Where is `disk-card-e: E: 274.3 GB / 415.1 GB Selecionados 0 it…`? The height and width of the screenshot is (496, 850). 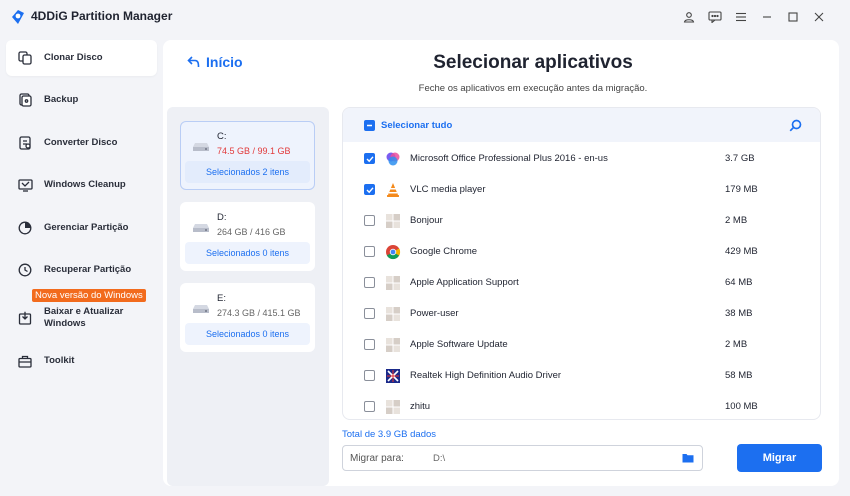
disk-card-e: E: 274.3 GB / 415.1 GB Selecionados 0 it… is located at coordinates (247, 317).